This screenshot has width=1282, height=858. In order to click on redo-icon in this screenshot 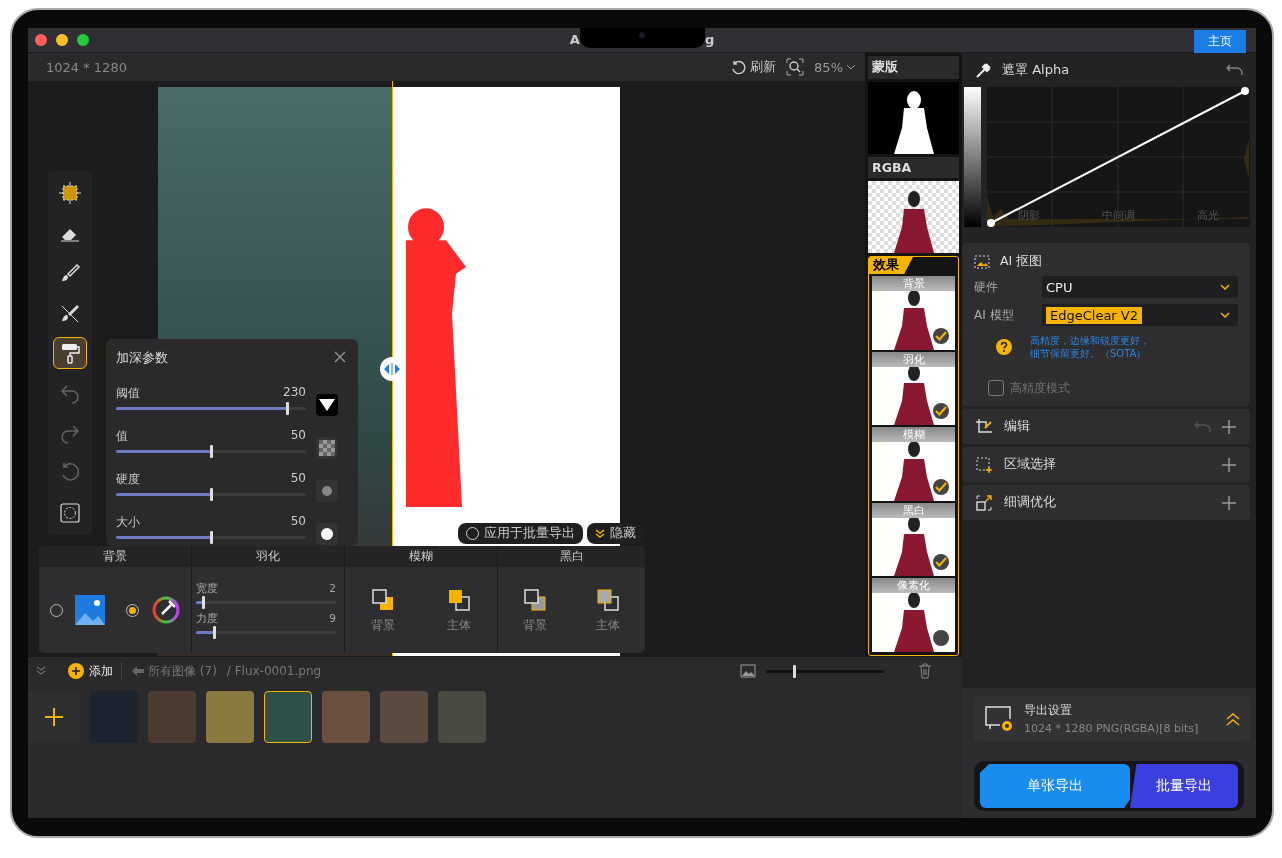, I will do `click(70, 433)`.